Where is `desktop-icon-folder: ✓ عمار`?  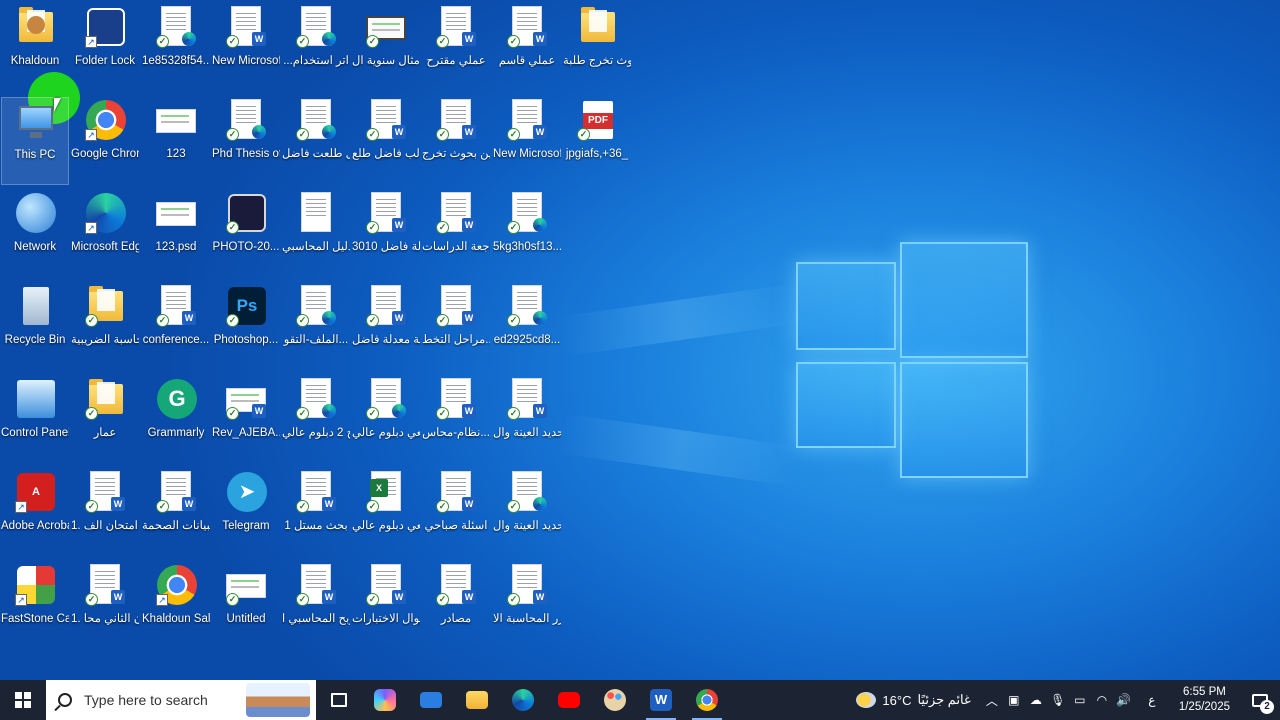 desktop-icon-folder: ✓ عمار is located at coordinates (105, 420).